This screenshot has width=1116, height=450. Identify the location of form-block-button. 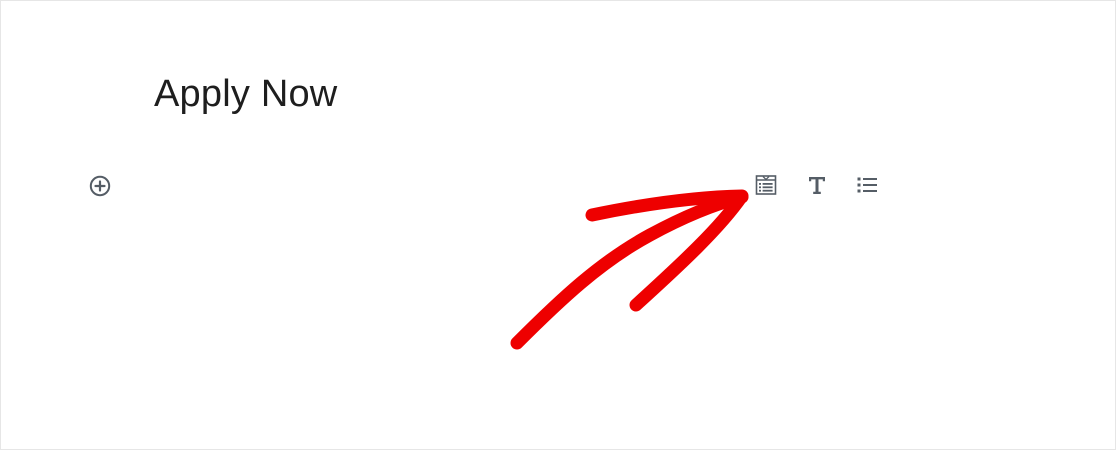
(766, 185).